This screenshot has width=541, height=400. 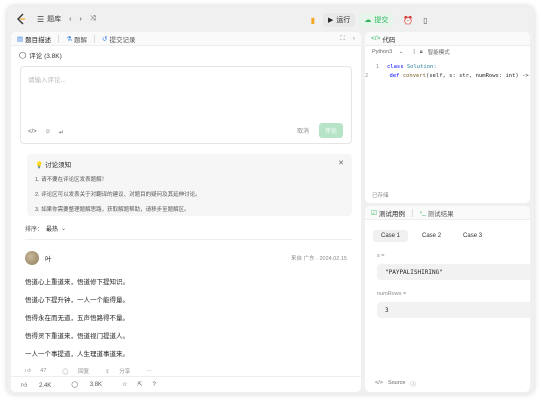 What do you see at coordinates (24, 385) in the screenshot?
I see `thumbs-up-icon: 👍︎` at bounding box center [24, 385].